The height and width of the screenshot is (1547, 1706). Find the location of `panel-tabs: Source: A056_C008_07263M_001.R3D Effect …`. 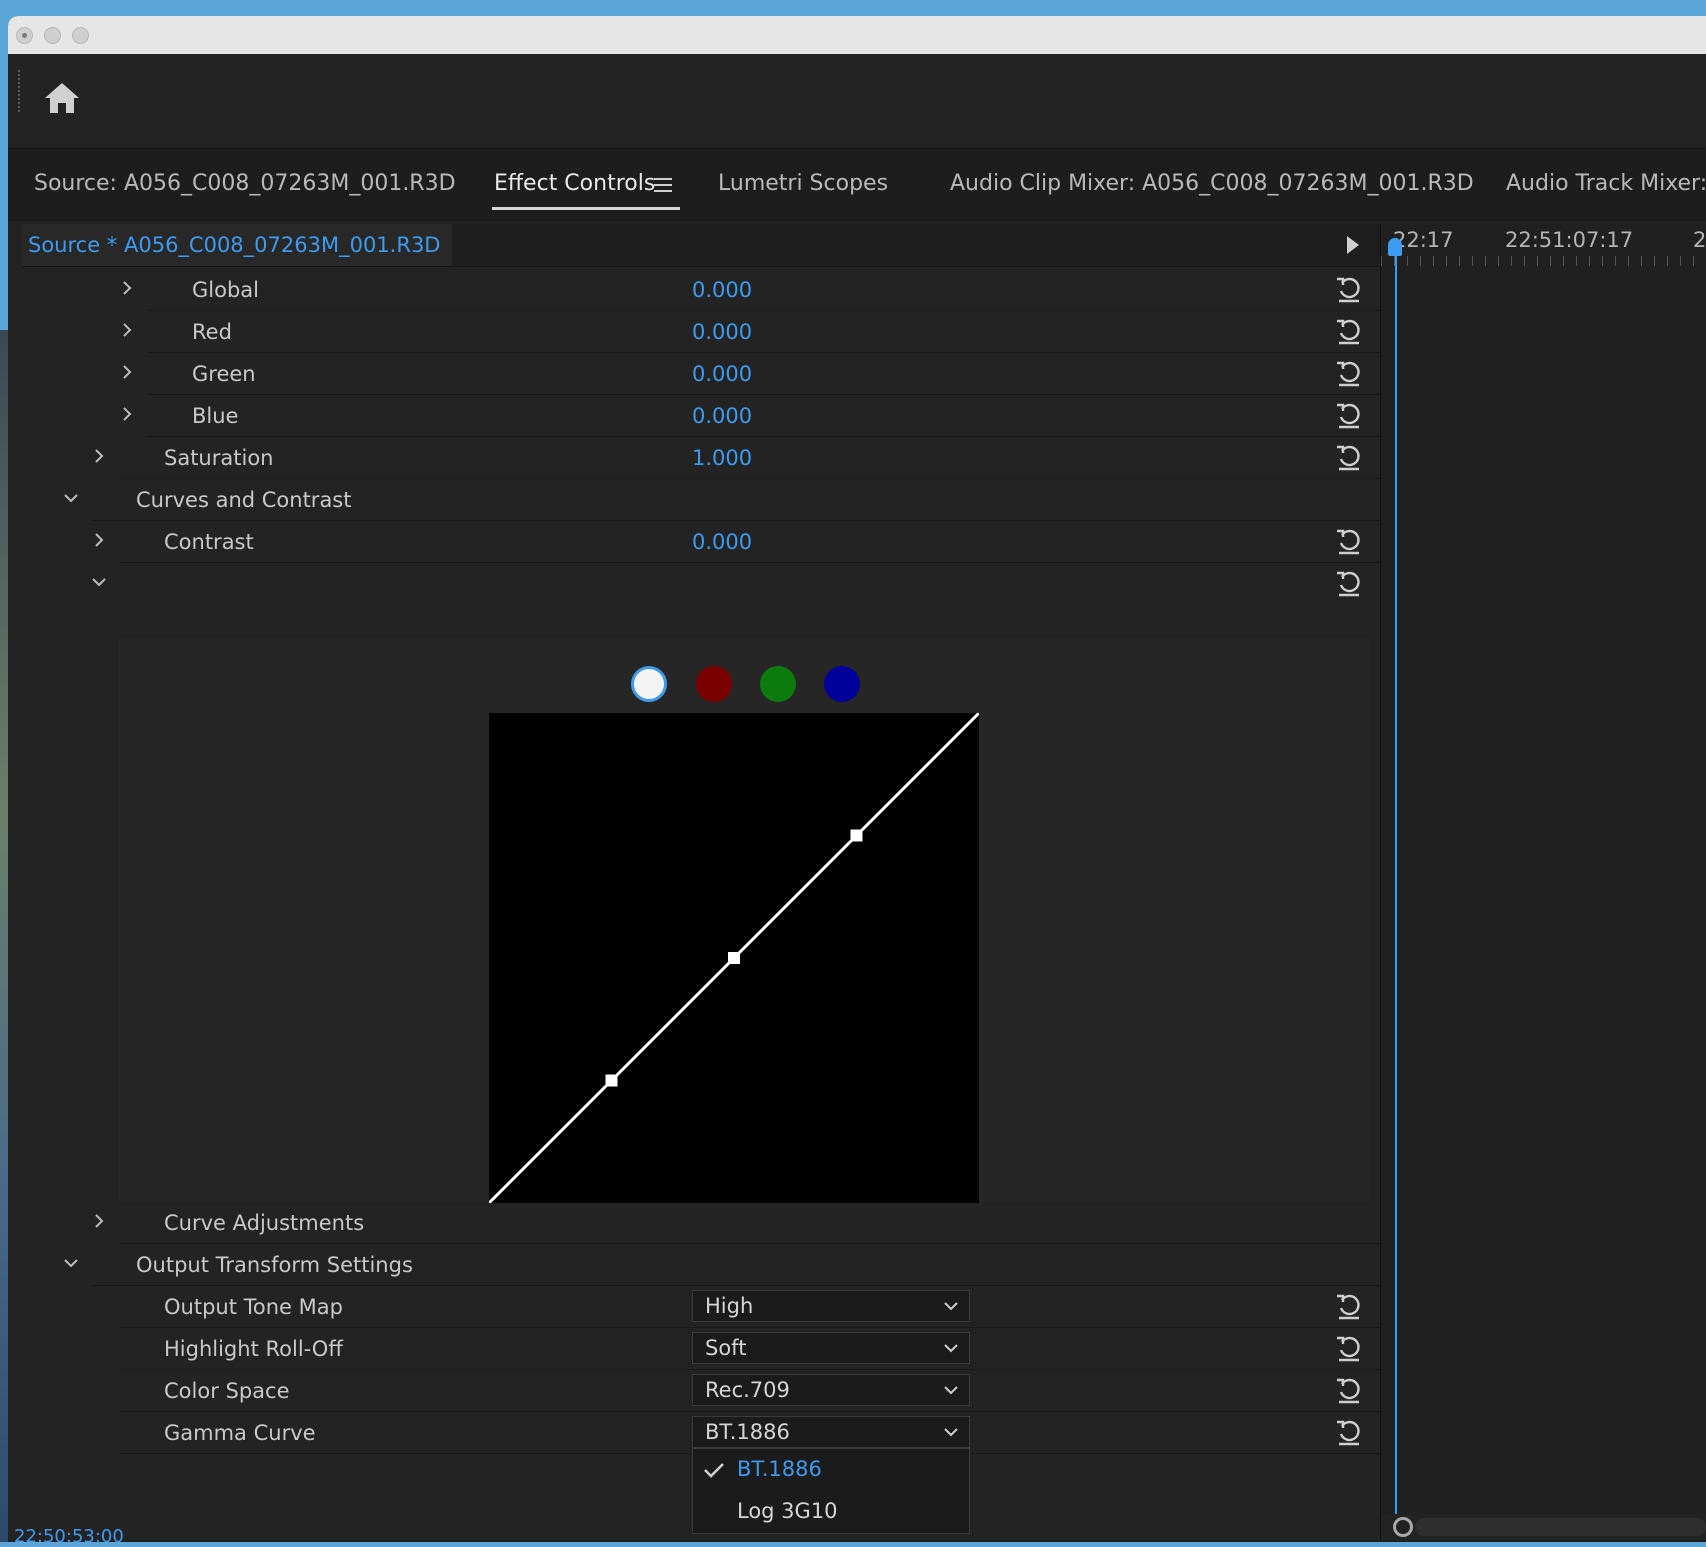

panel-tabs: Source: A056_C008_07263M_001.R3D Effect … is located at coordinates (857, 185).